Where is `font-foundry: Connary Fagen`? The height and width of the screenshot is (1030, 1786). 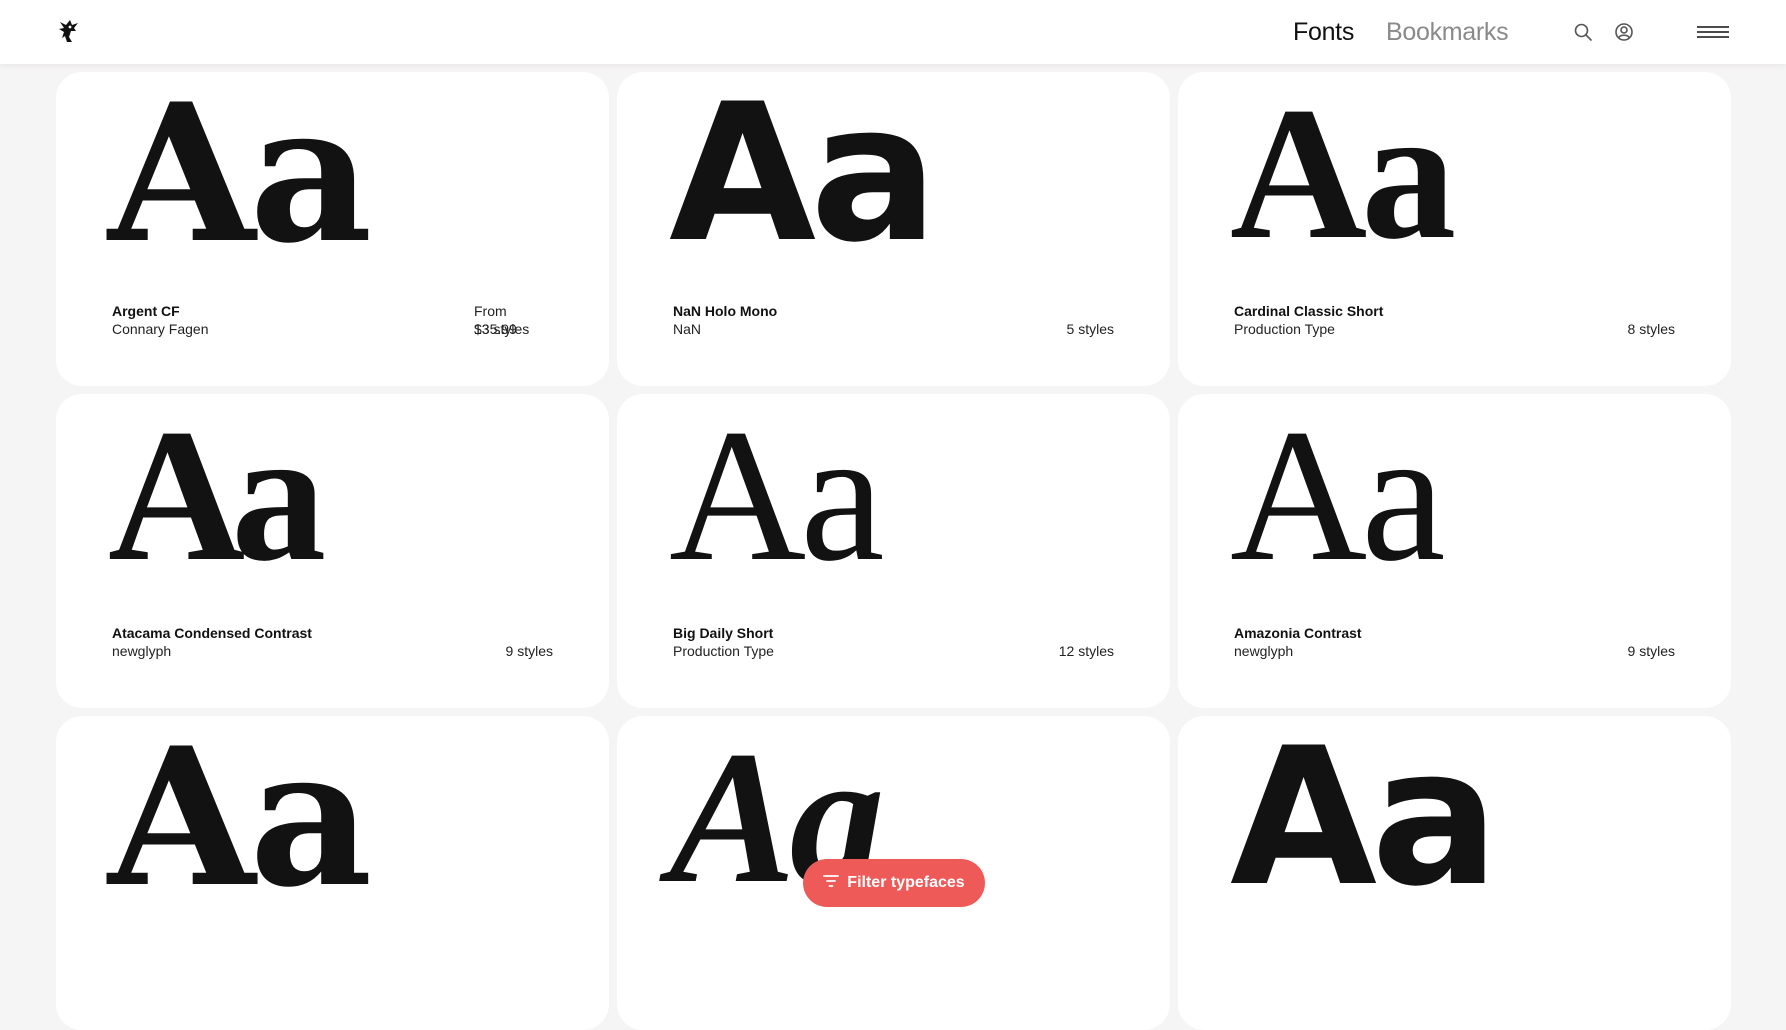
font-foundry: Connary Fagen is located at coordinates (160, 329).